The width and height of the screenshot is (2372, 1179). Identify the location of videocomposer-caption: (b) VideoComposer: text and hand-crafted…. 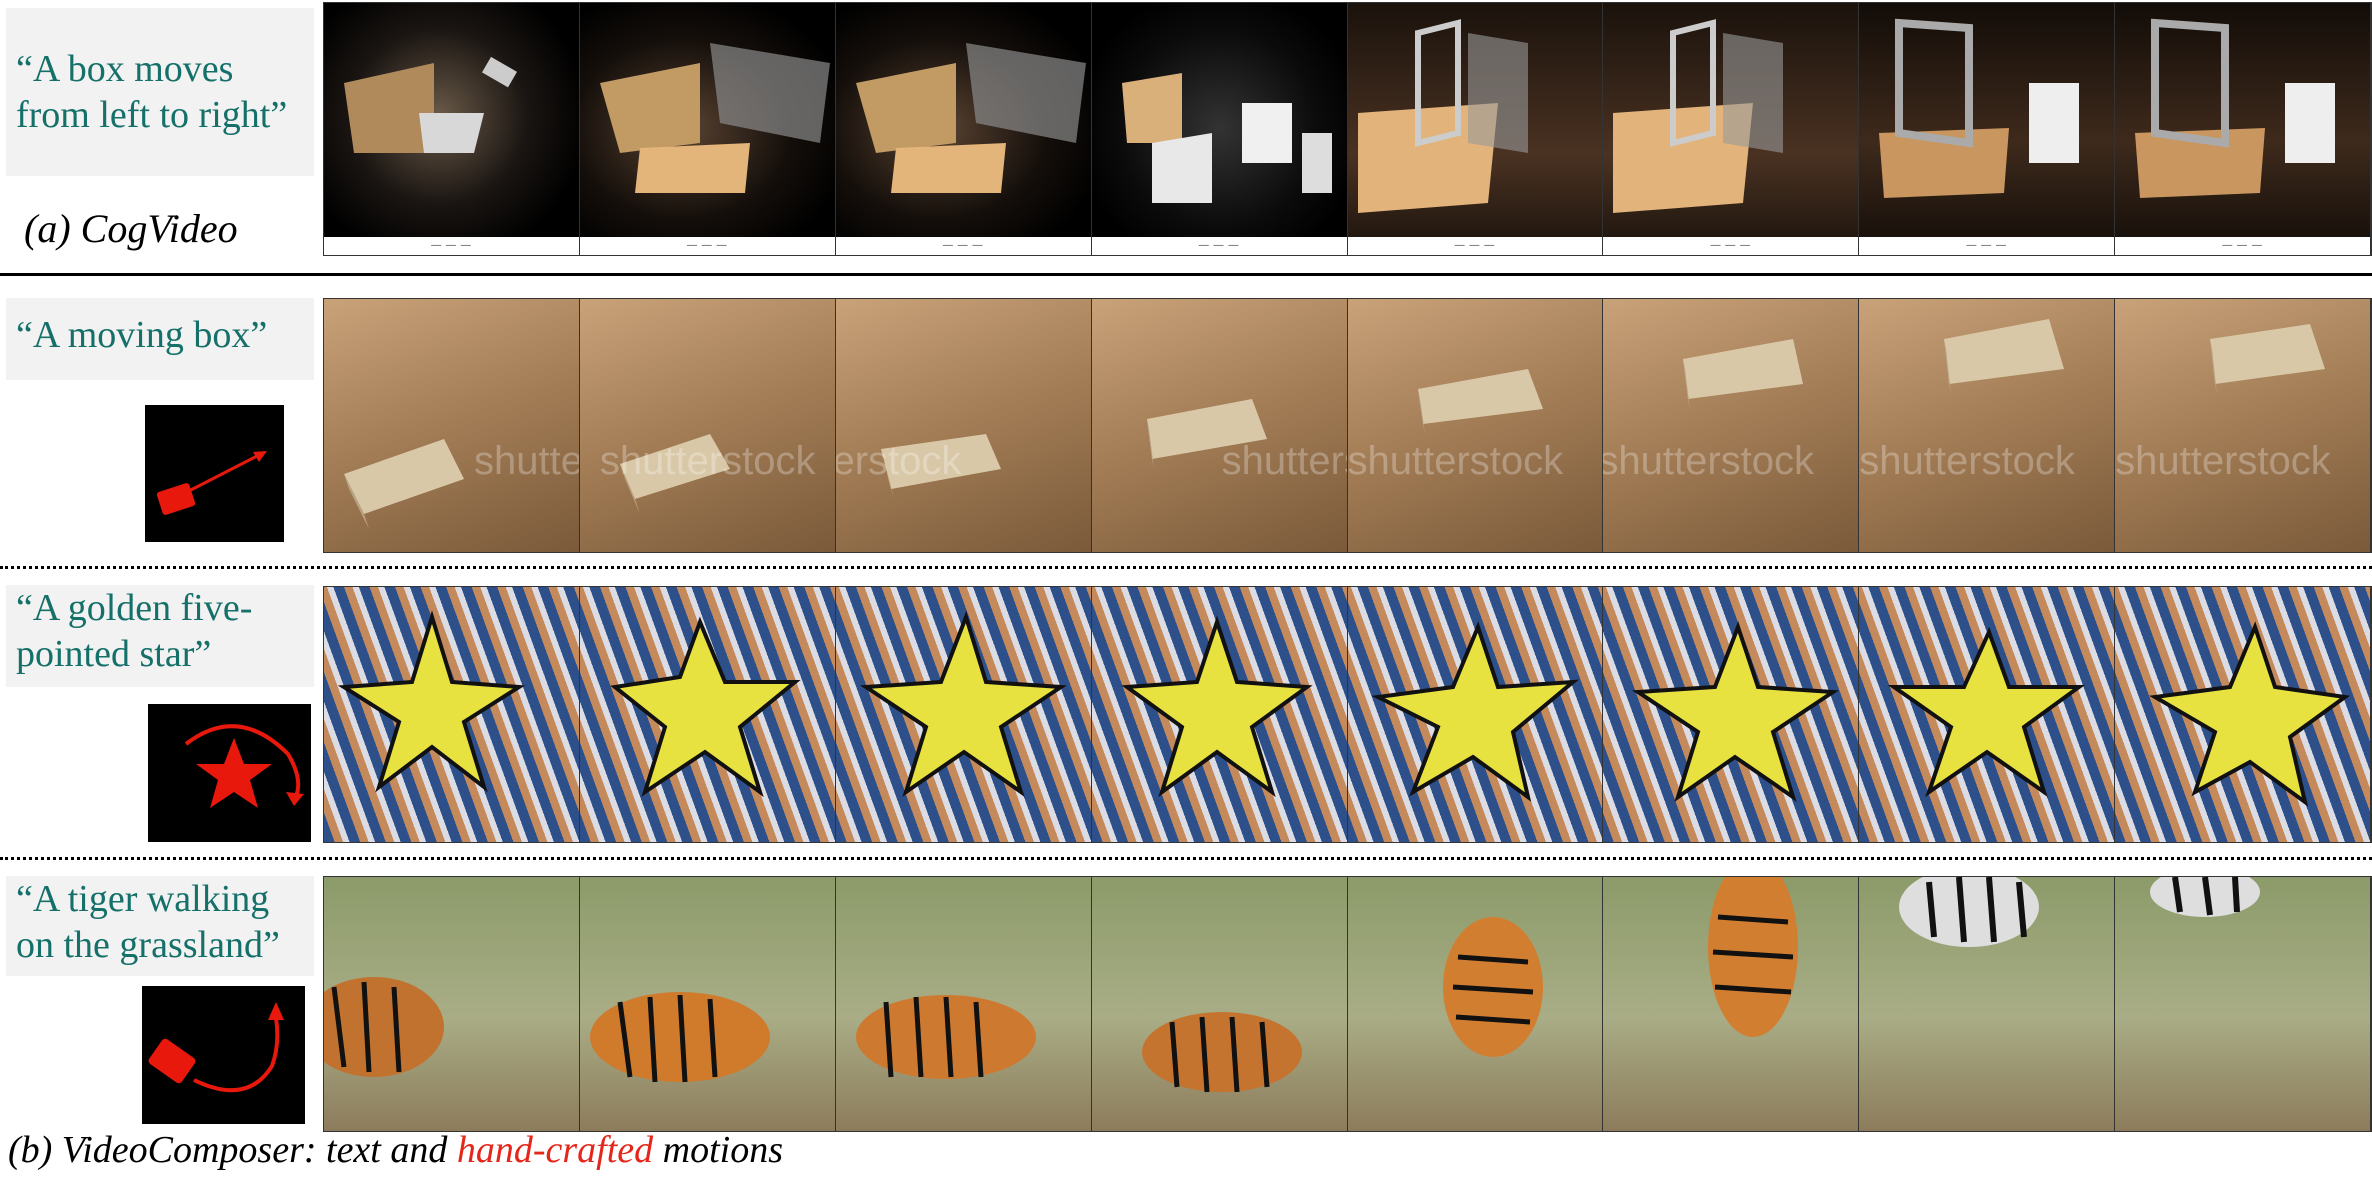
(395, 1150).